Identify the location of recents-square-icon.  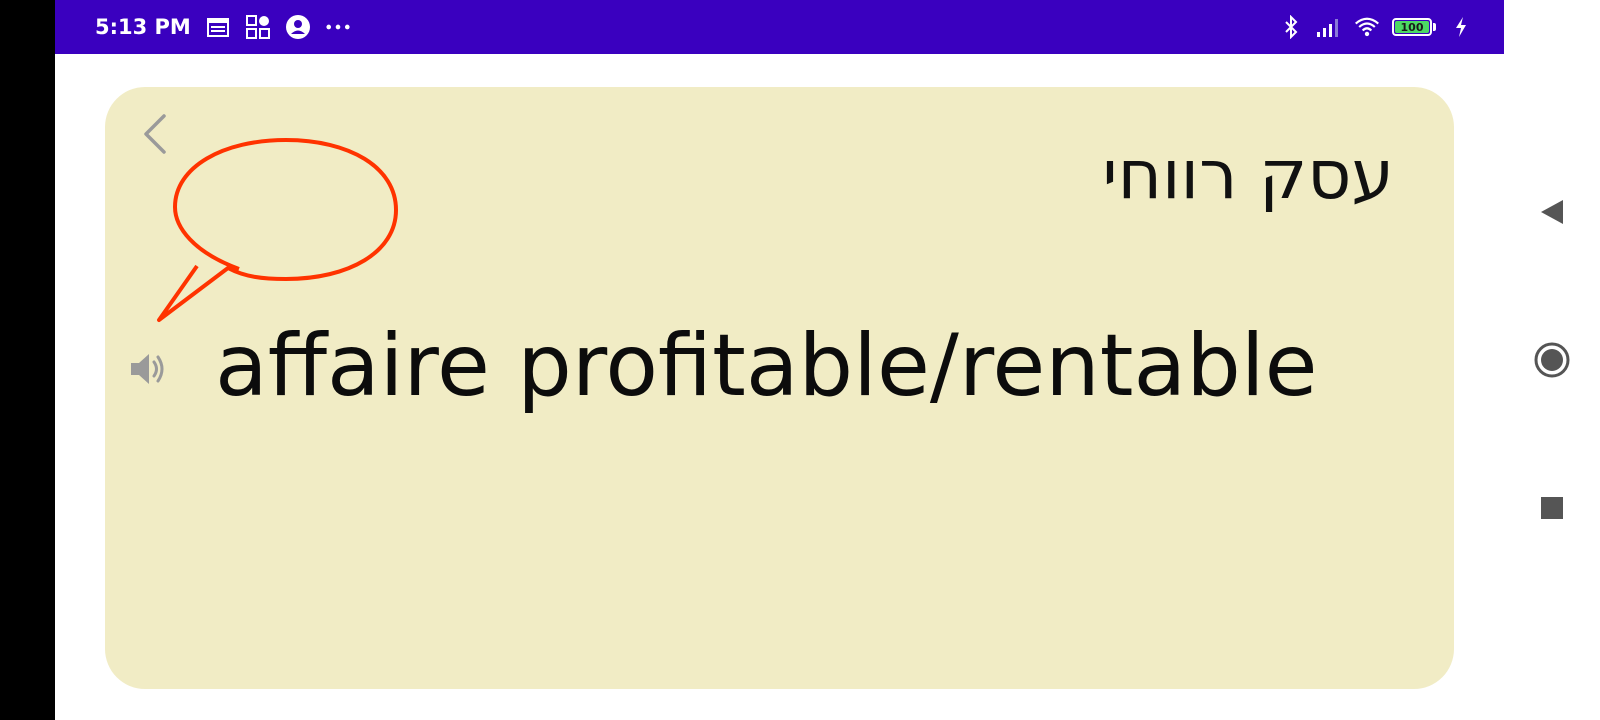
(1552, 508).